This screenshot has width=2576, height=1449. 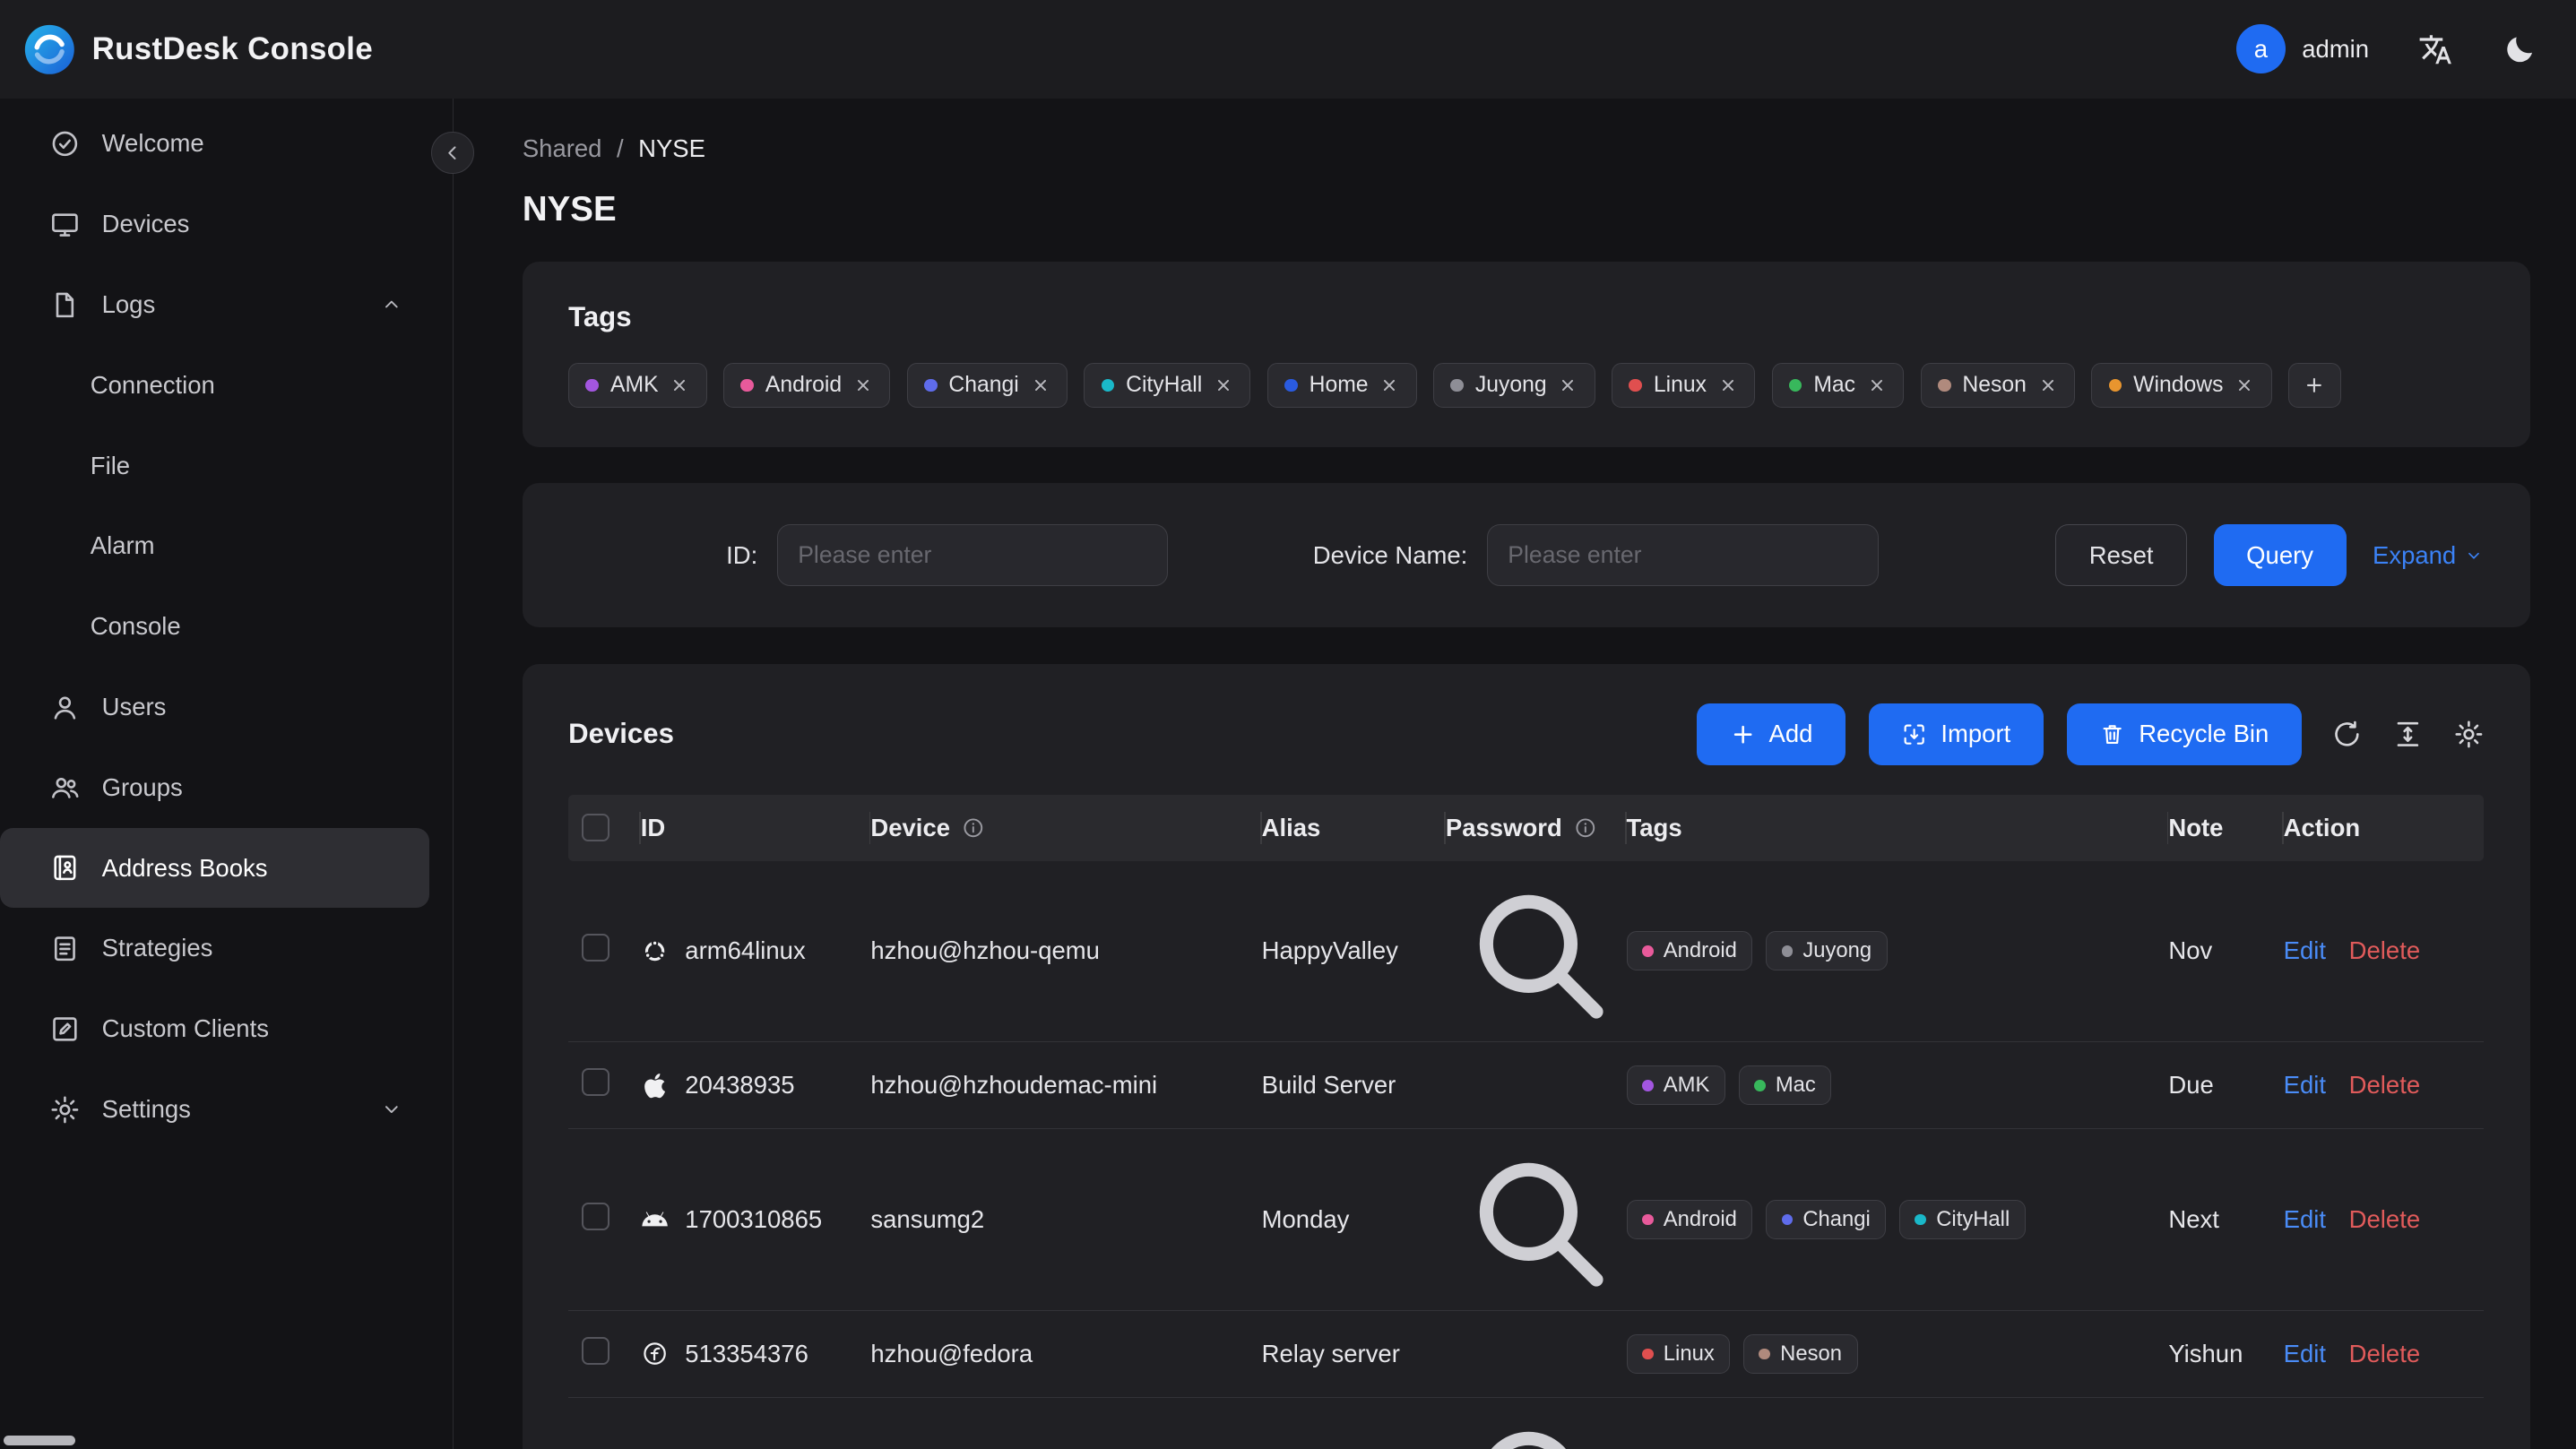 I want to click on column-header-action: Action, so click(x=2383, y=827).